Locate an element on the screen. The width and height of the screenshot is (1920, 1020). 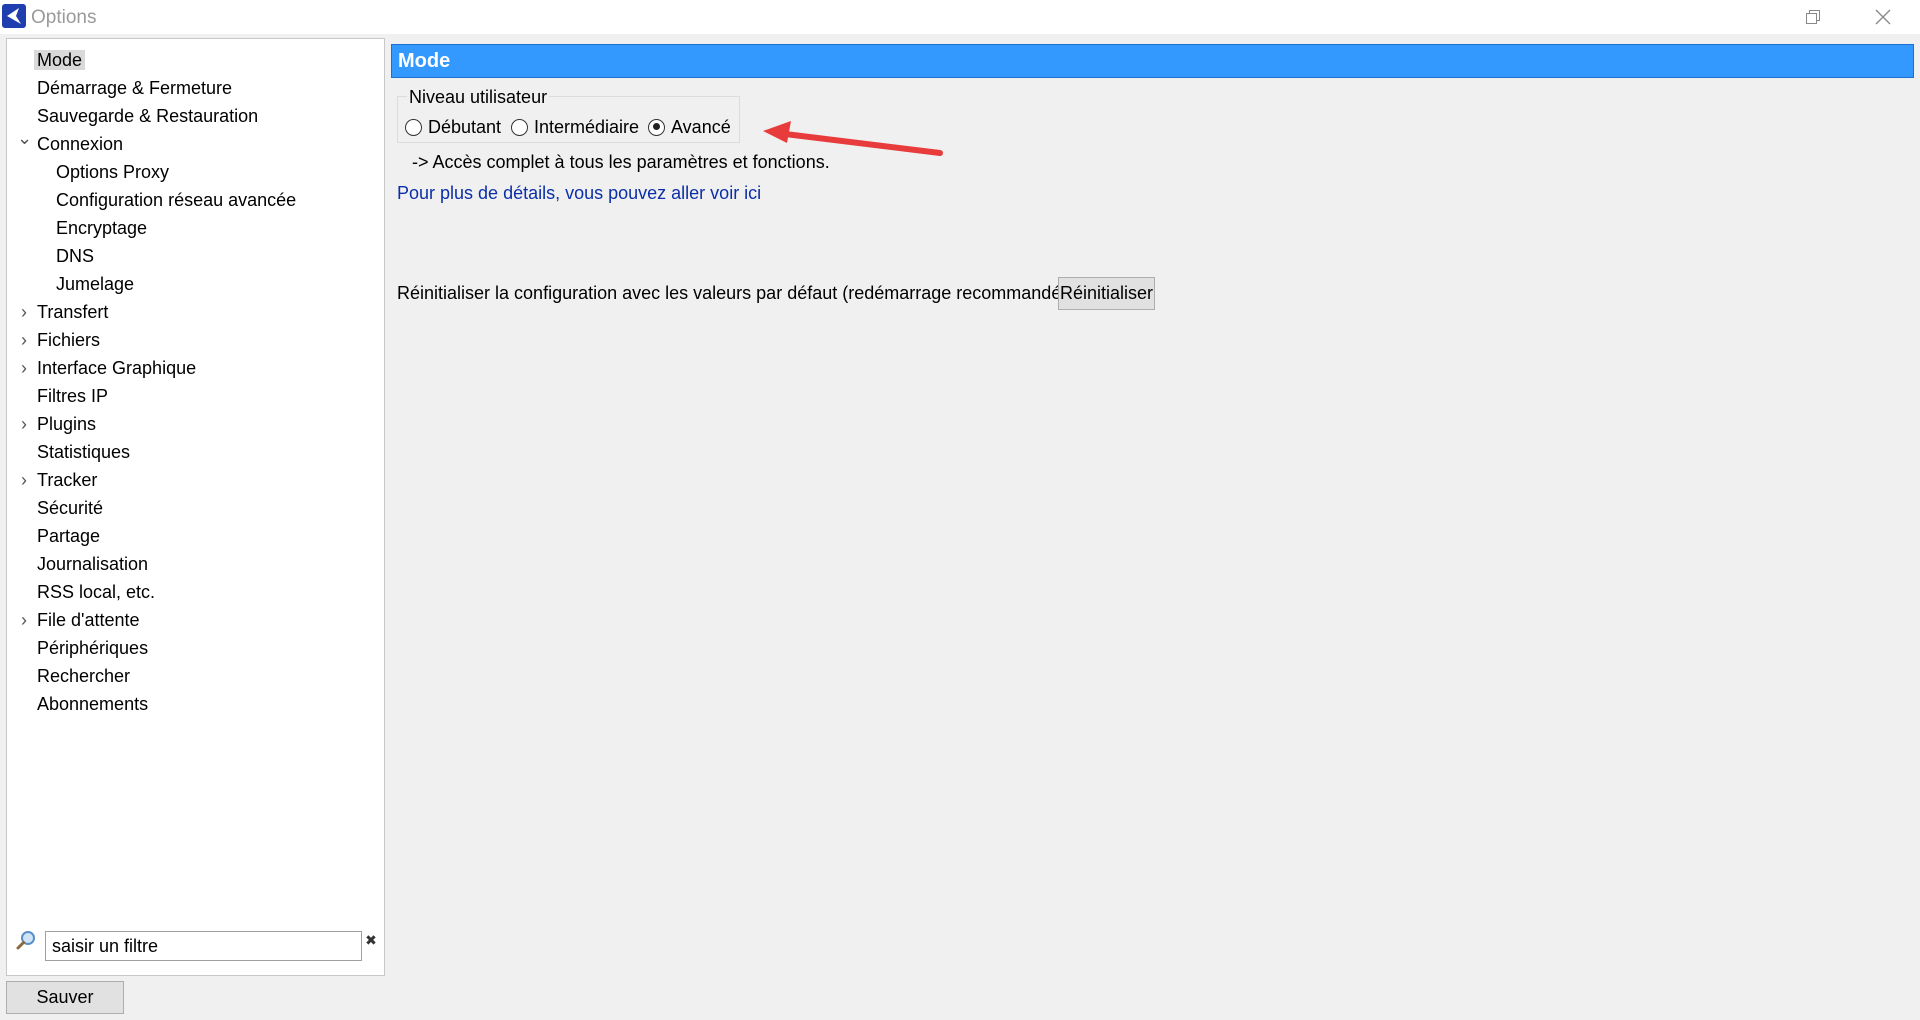
sidebar-item: ⌄ Connexion is located at coordinates (71, 142).